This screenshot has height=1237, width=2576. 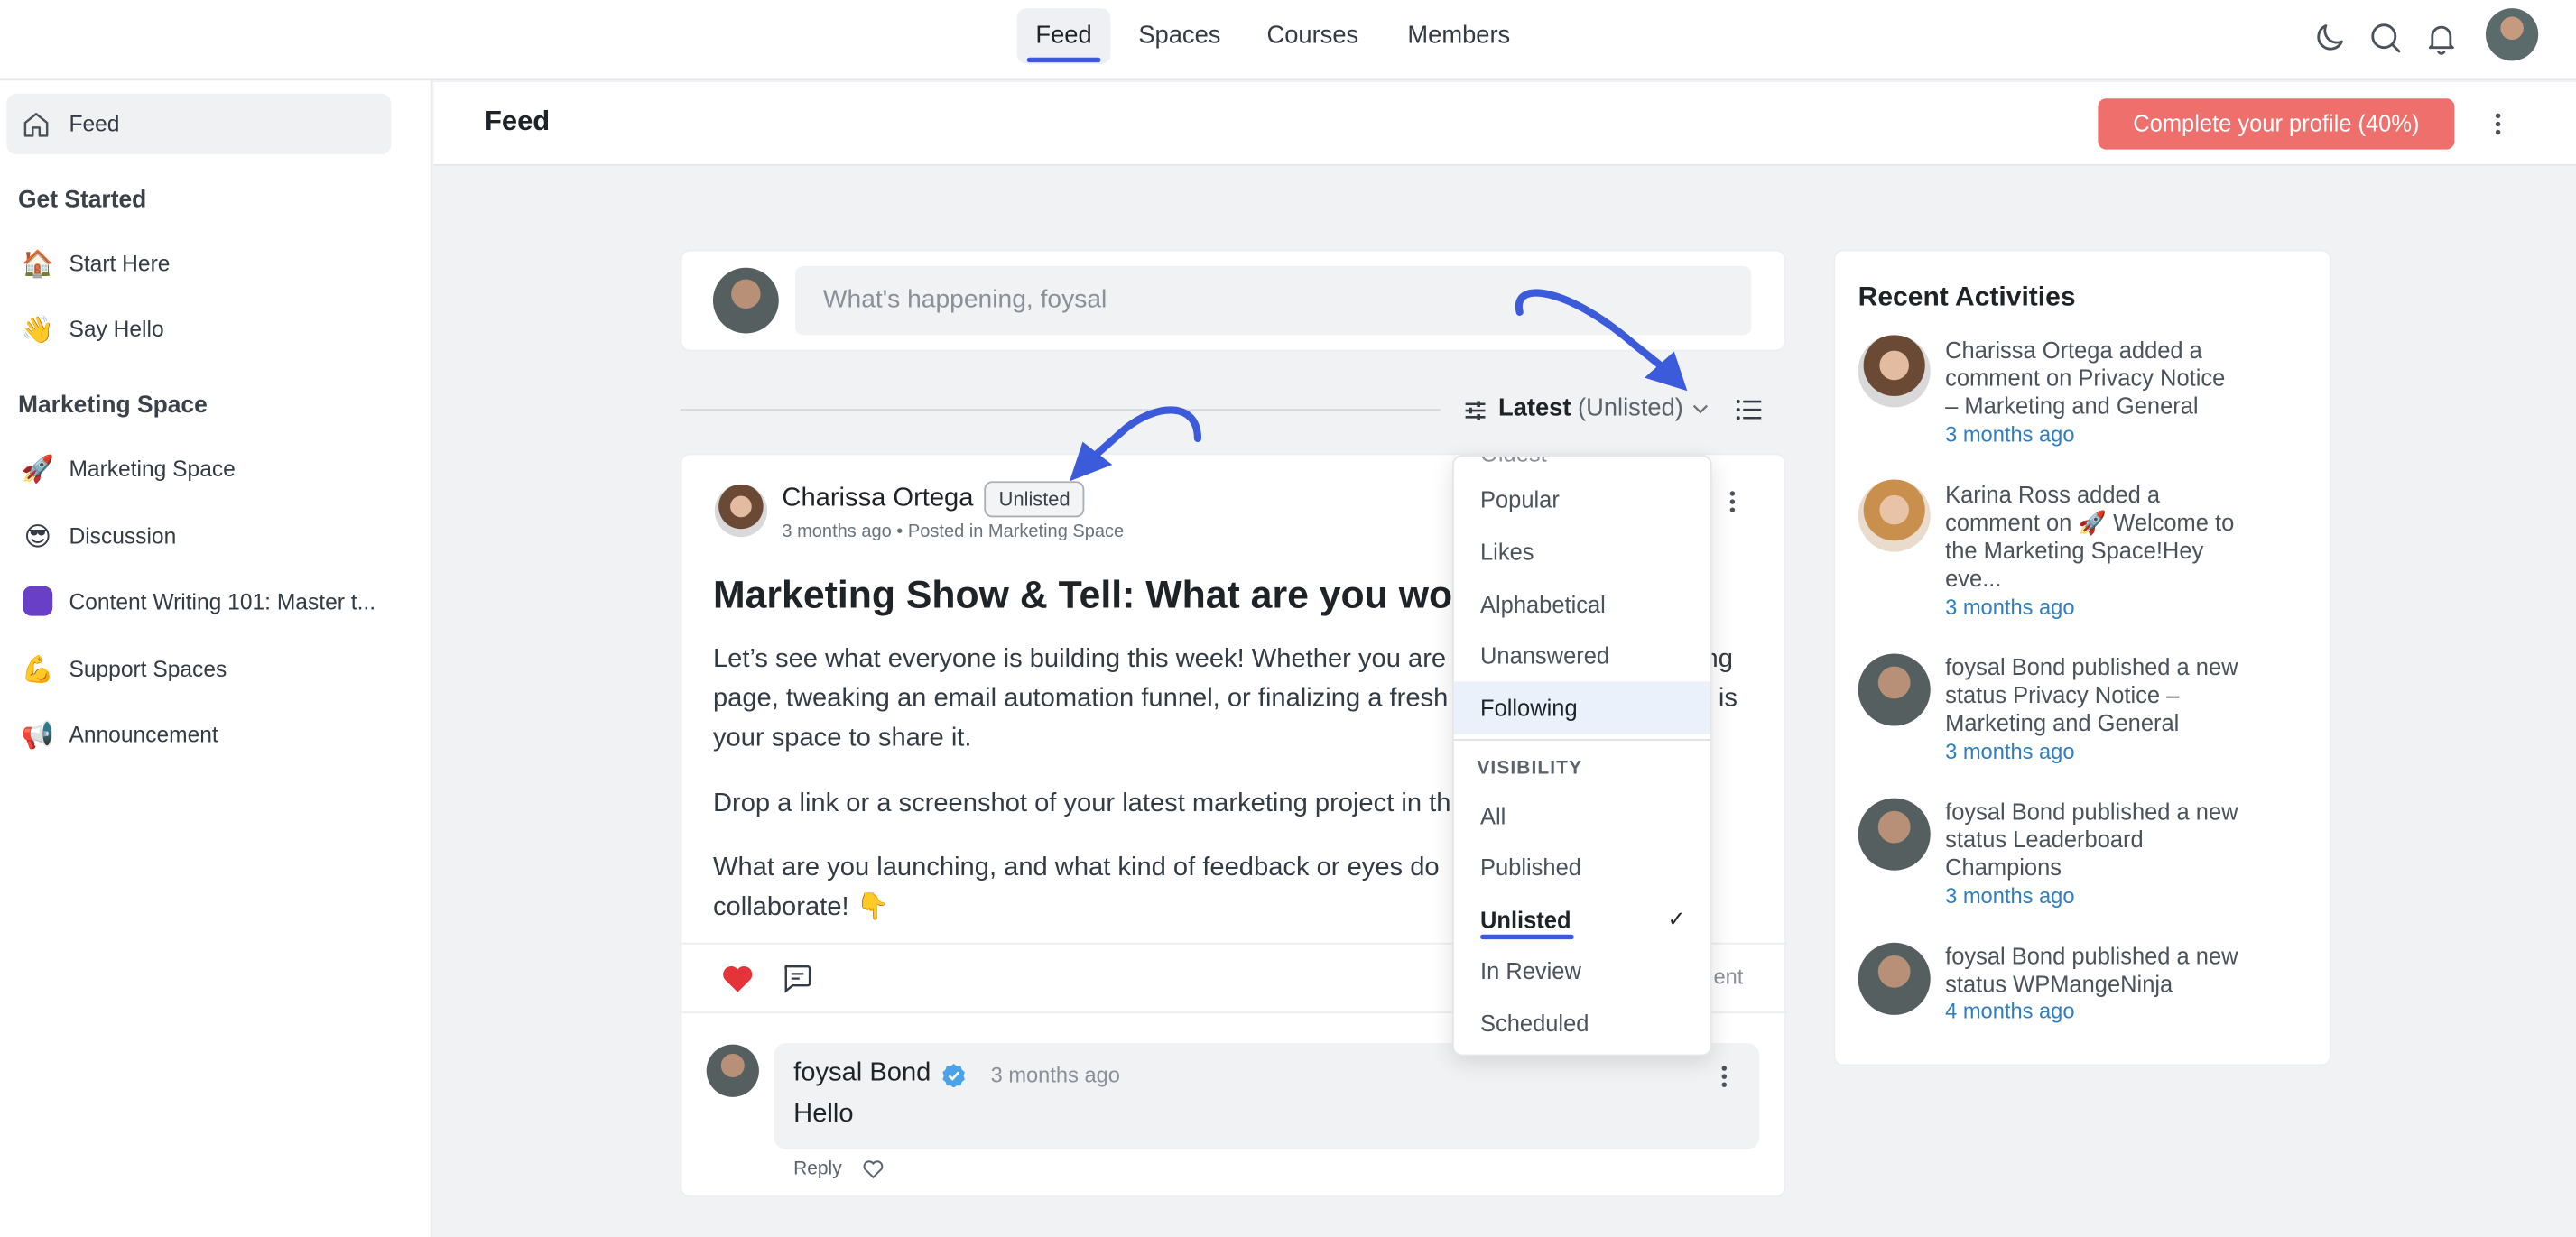 What do you see at coordinates (37, 735) in the screenshot?
I see `megaphone-icon: 📢` at bounding box center [37, 735].